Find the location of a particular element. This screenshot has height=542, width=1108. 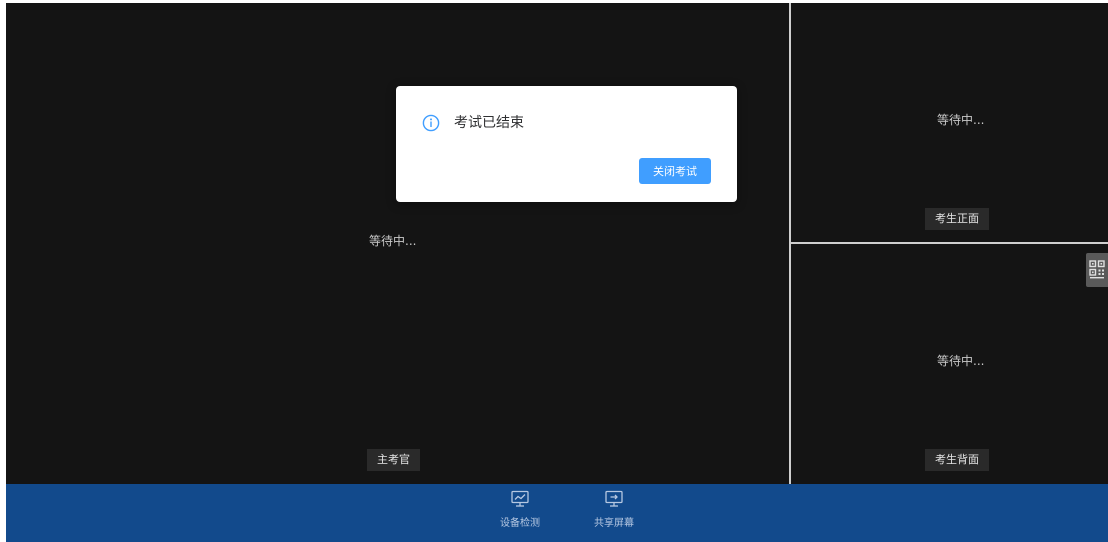

qr-code-icon is located at coordinates (1097, 269).